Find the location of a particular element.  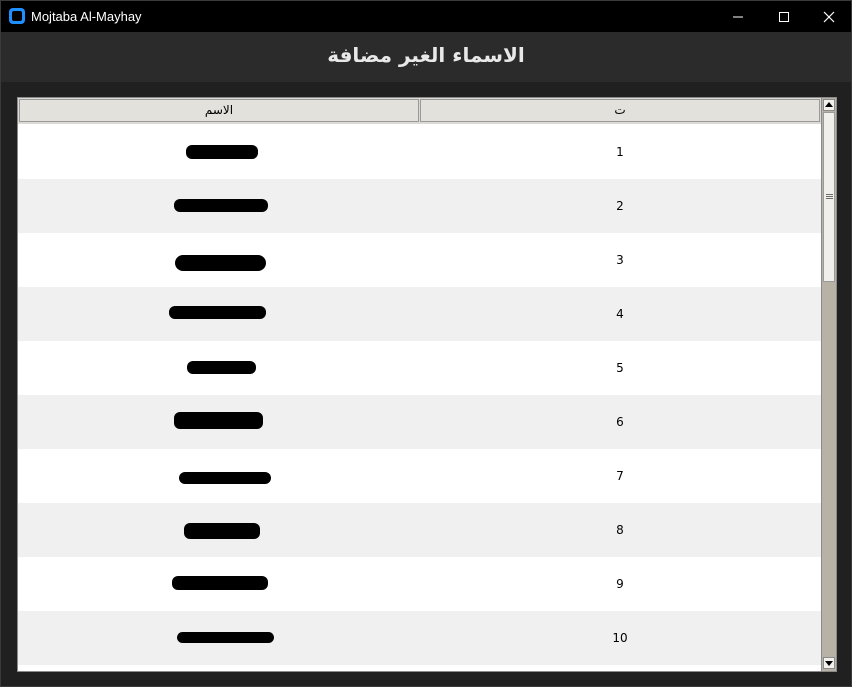

table-row: 2 is located at coordinates (419, 206).